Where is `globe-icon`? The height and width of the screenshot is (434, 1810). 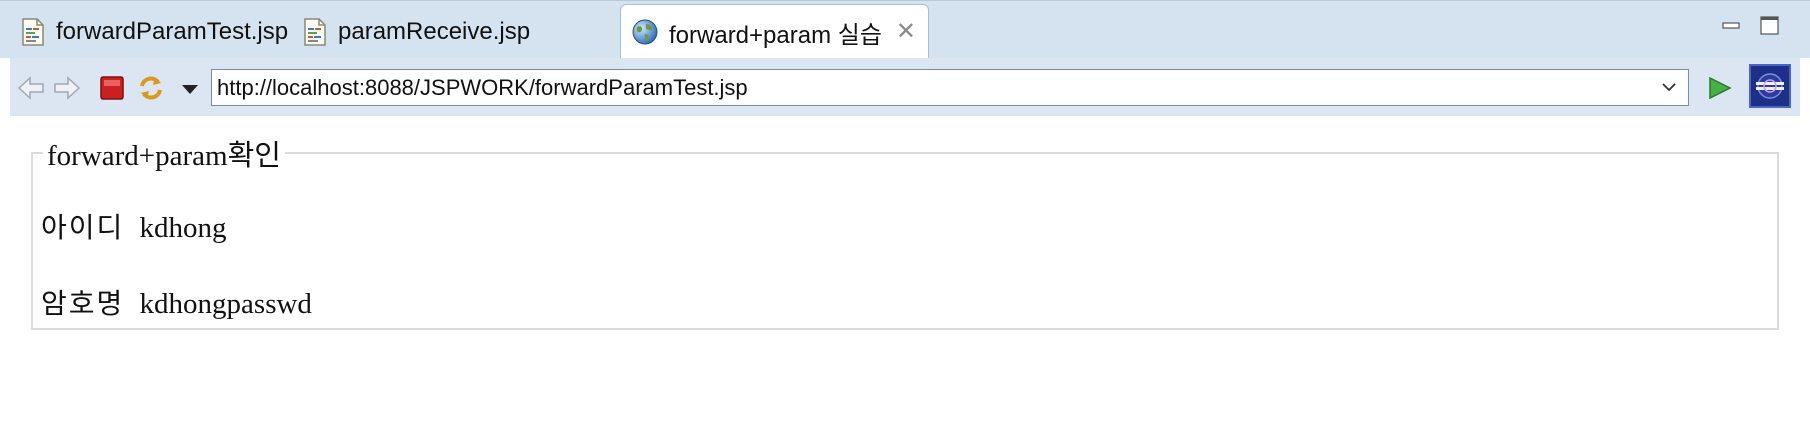
globe-icon is located at coordinates (645, 32).